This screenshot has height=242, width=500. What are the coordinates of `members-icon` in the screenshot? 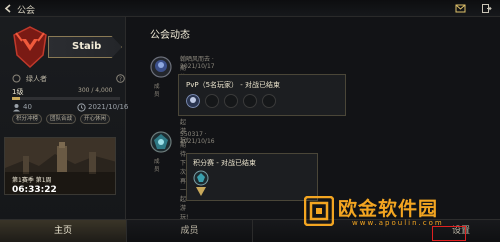 It's located at (16, 108).